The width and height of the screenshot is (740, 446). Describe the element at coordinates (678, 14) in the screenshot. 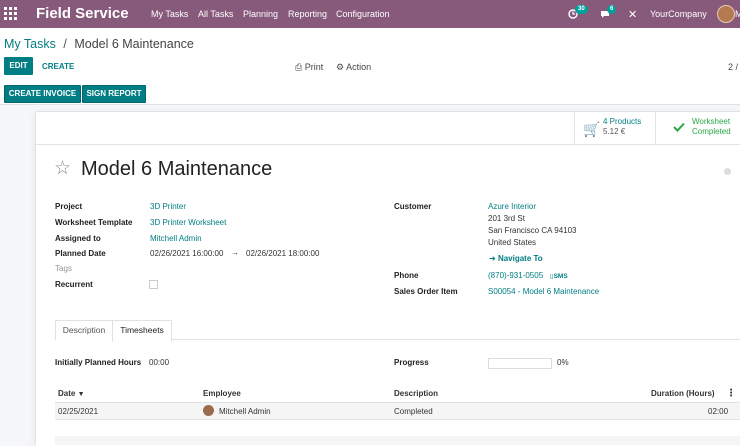

I see `company-switcher: YourCompany` at that location.